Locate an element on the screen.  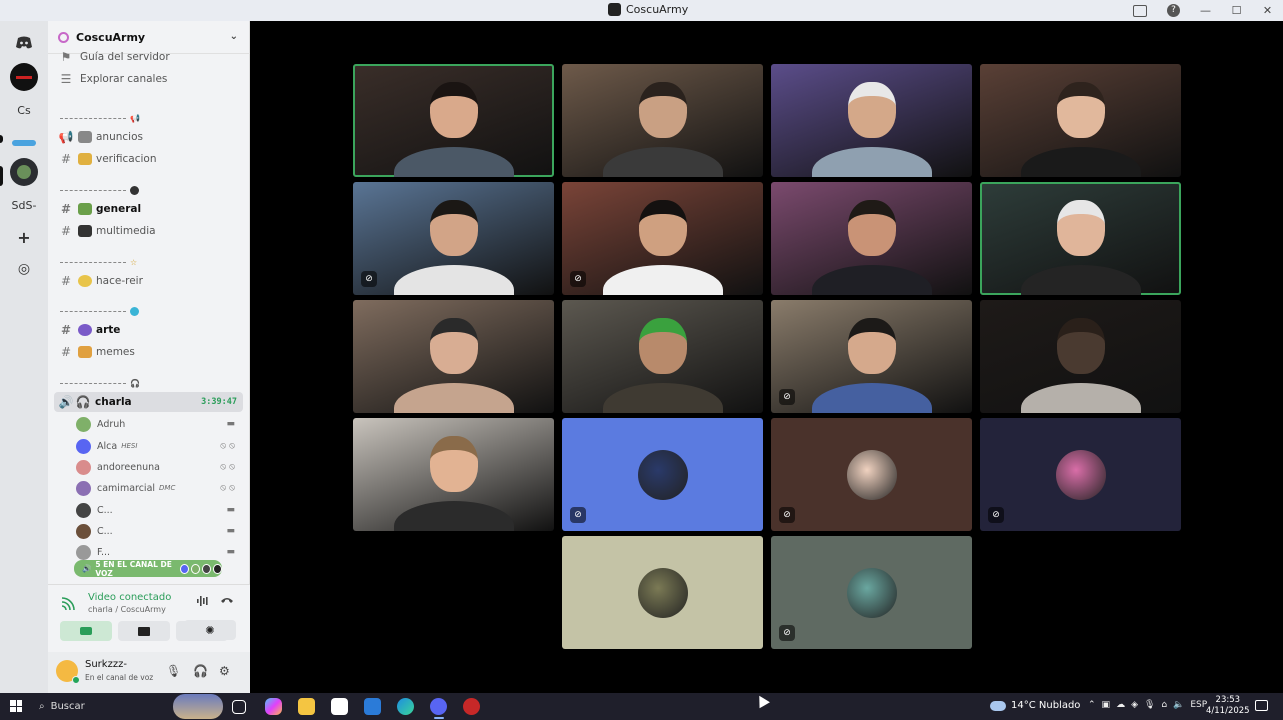
discord-taskbar-icon is located at coordinates (438, 706).